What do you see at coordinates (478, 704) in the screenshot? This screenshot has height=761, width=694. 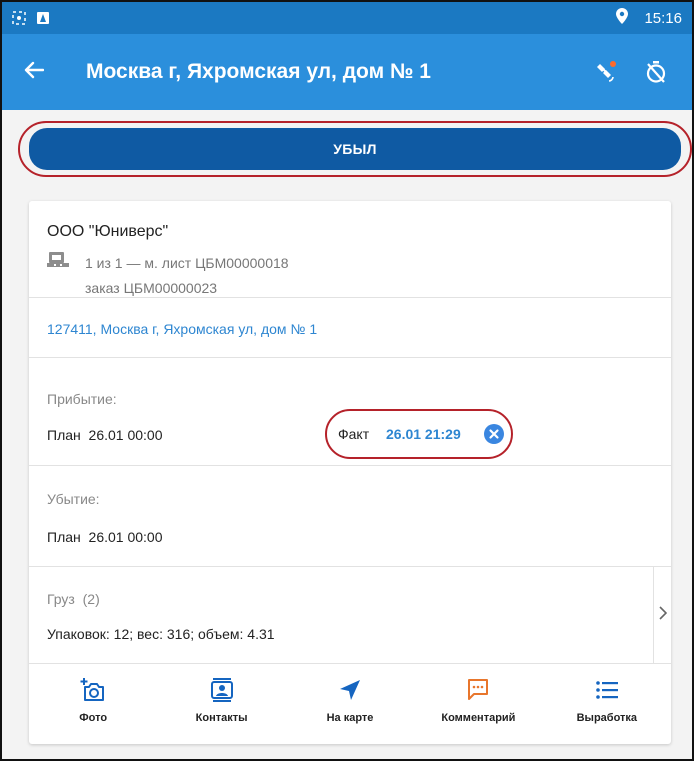 I see `comment-button: Комментарий` at bounding box center [478, 704].